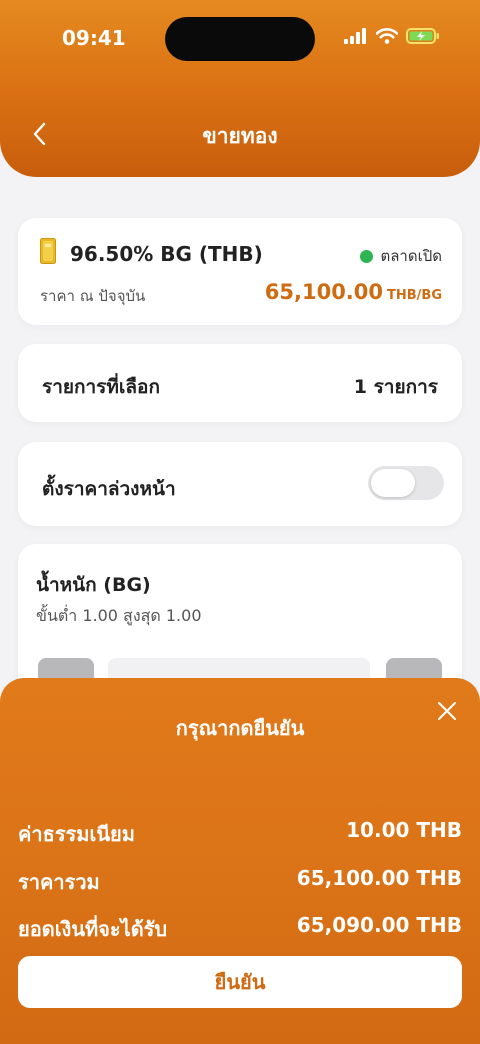 The height and width of the screenshot is (1044, 480). What do you see at coordinates (404, 830) in the screenshot?
I see `fee-value: 10.00 THB` at bounding box center [404, 830].